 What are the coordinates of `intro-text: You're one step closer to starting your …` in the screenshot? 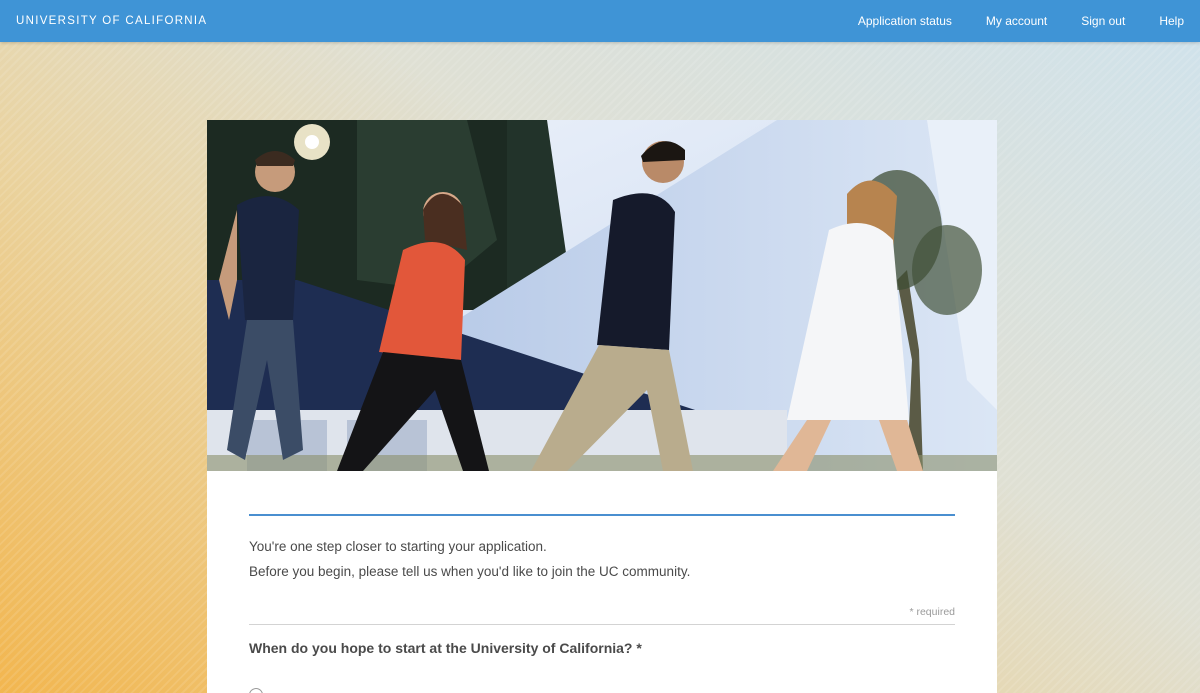 It's located at (602, 559).